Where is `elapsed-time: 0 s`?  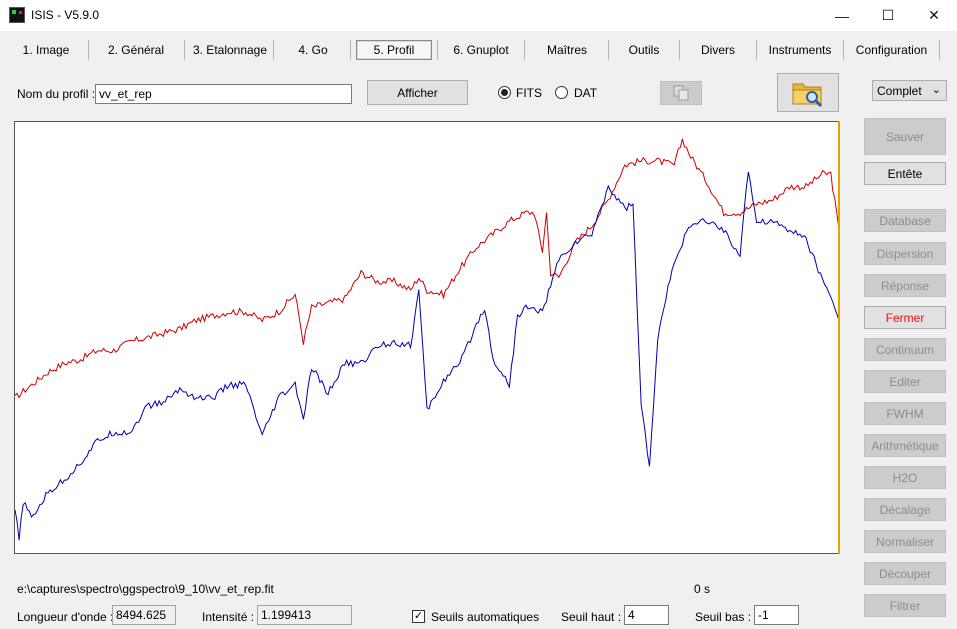
elapsed-time: 0 s is located at coordinates (702, 589).